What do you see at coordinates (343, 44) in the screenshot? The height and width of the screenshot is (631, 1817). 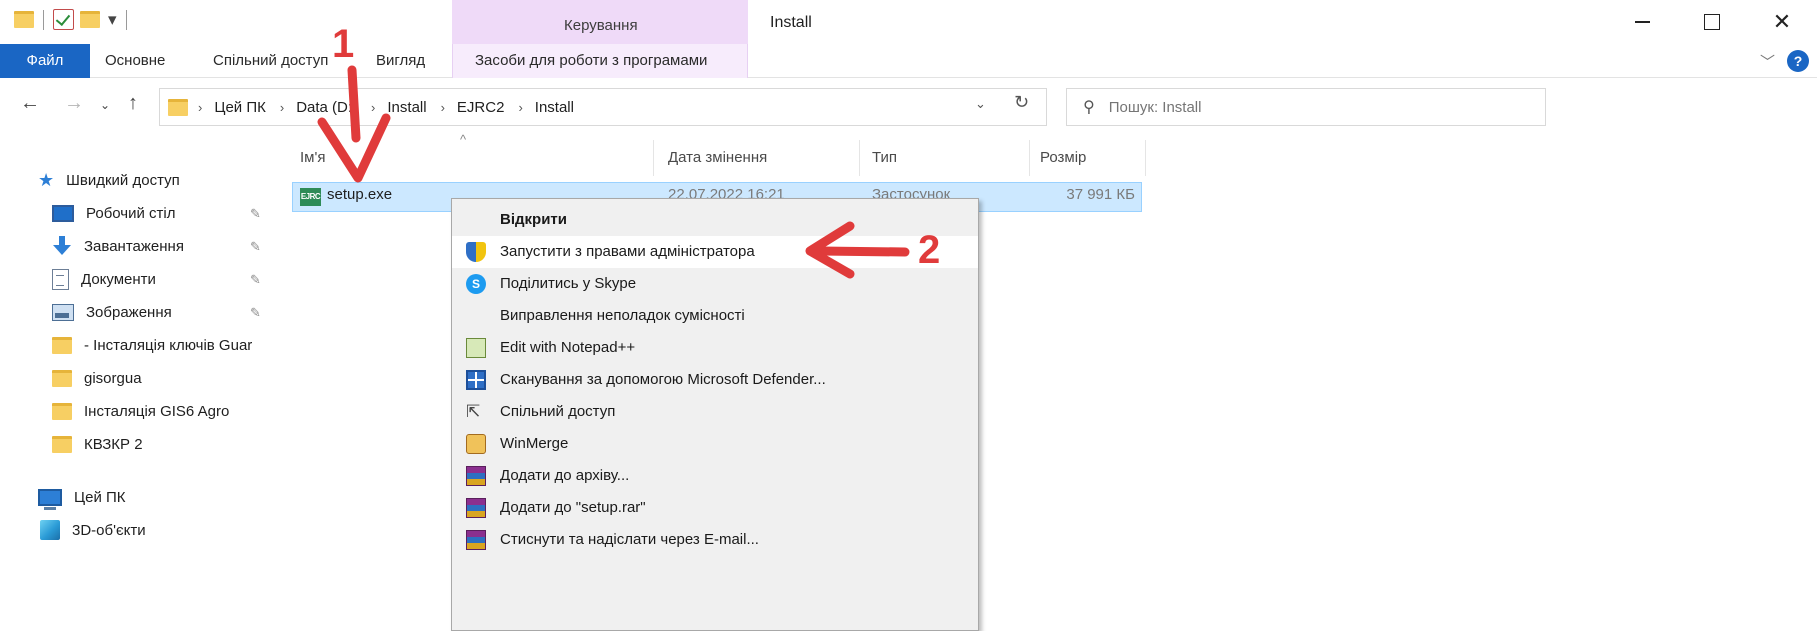 I see `annotation-step-1: 1` at bounding box center [343, 44].